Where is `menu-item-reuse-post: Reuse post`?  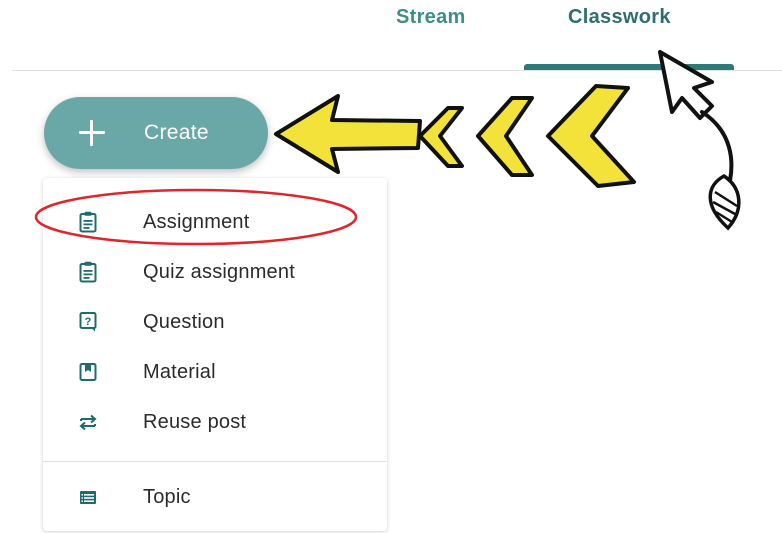 menu-item-reuse-post: Reuse post is located at coordinates (215, 422).